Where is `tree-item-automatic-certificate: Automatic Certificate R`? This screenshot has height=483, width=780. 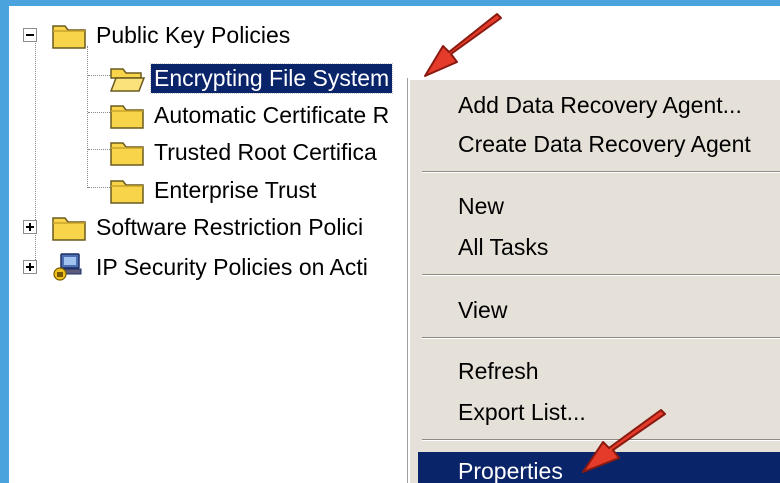
tree-item-automatic-certificate: Automatic Certificate R is located at coordinates (250, 115).